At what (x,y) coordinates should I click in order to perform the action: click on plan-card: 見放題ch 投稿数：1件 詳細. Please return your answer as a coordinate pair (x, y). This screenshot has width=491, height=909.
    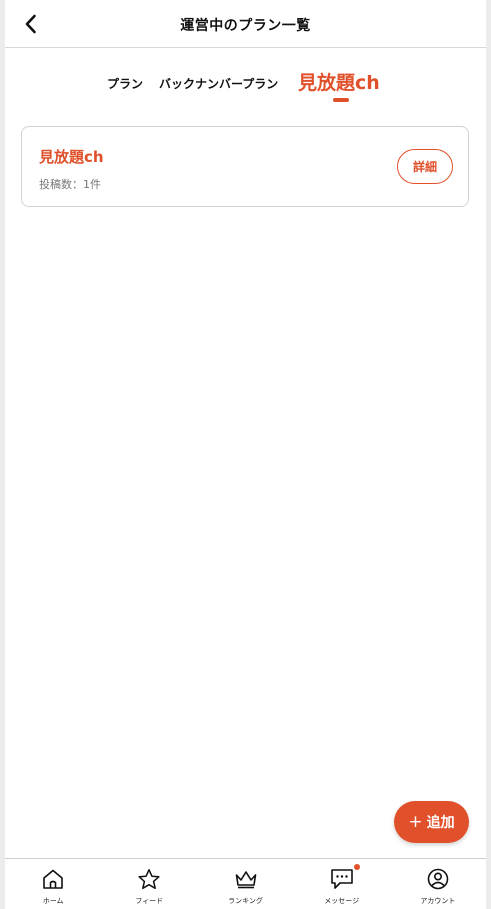
    Looking at the image, I should click on (245, 166).